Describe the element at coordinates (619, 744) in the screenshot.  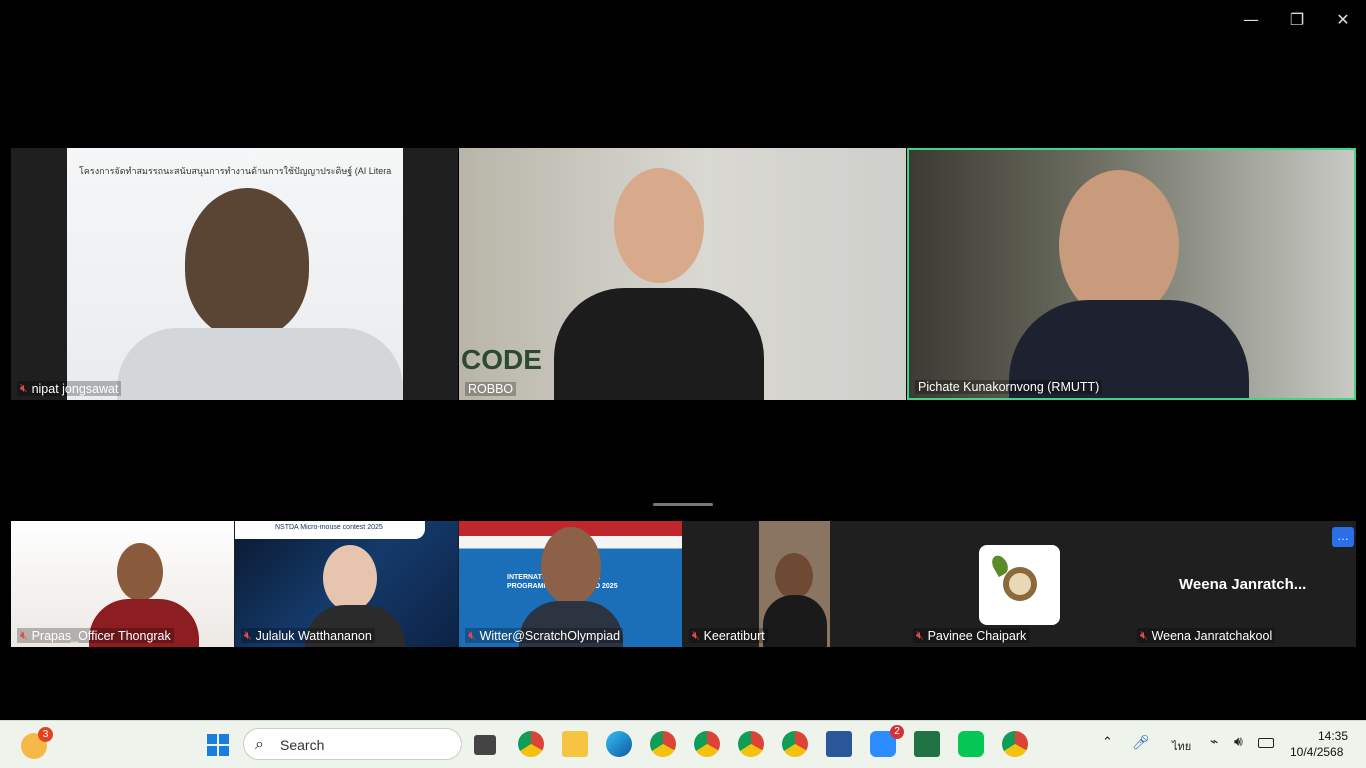
I see `edge-icon` at that location.